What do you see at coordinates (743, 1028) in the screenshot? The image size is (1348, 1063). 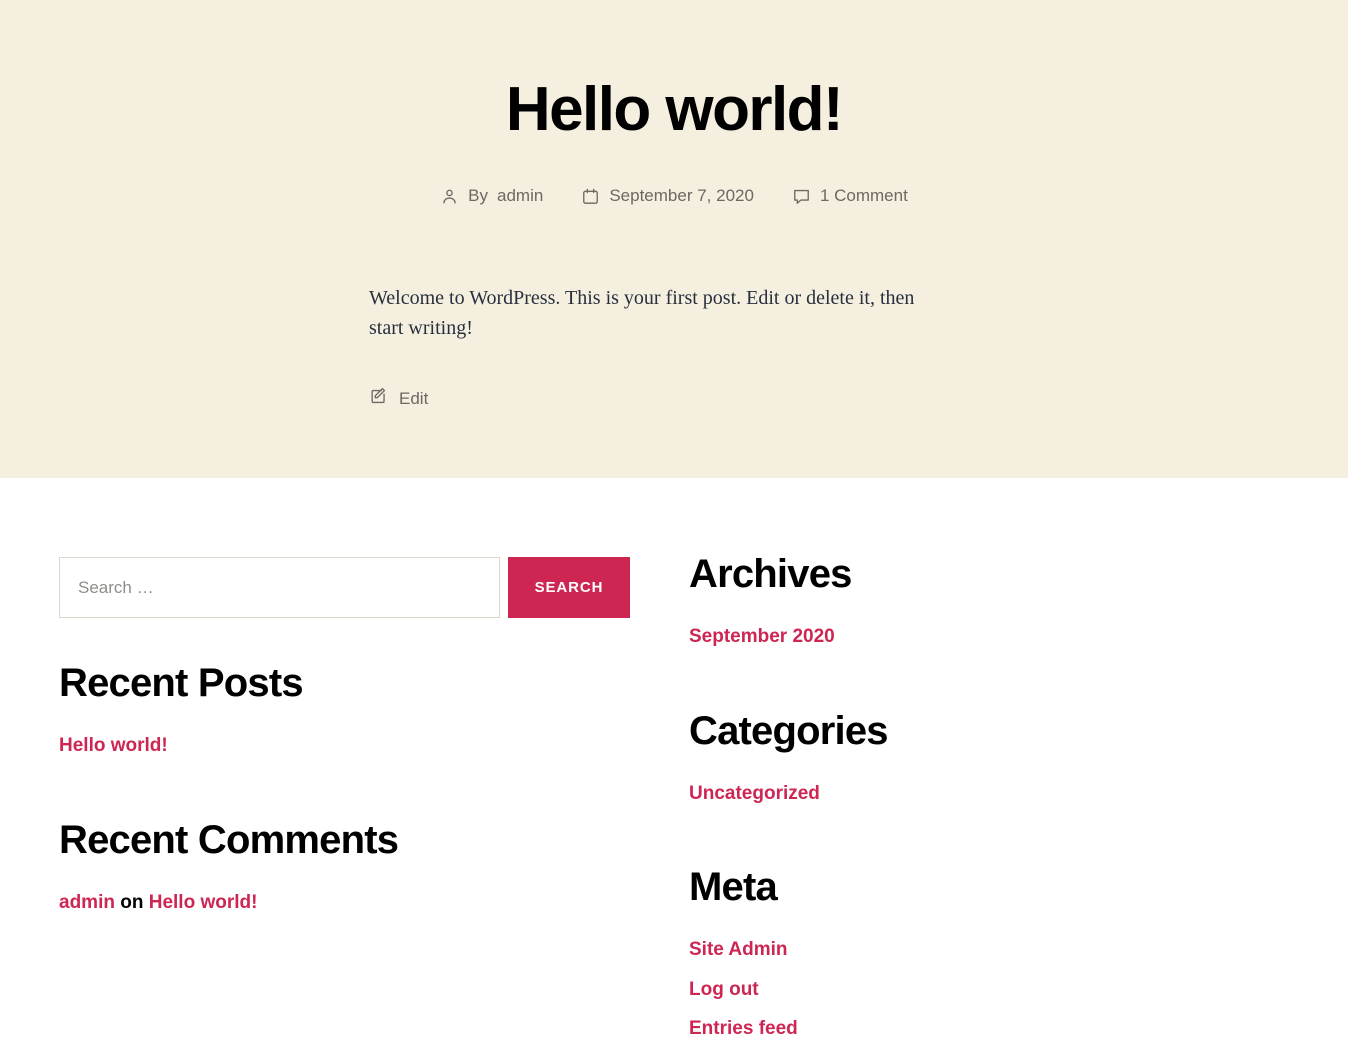 I see `meta-link-entries-feed: Entries feed` at bounding box center [743, 1028].